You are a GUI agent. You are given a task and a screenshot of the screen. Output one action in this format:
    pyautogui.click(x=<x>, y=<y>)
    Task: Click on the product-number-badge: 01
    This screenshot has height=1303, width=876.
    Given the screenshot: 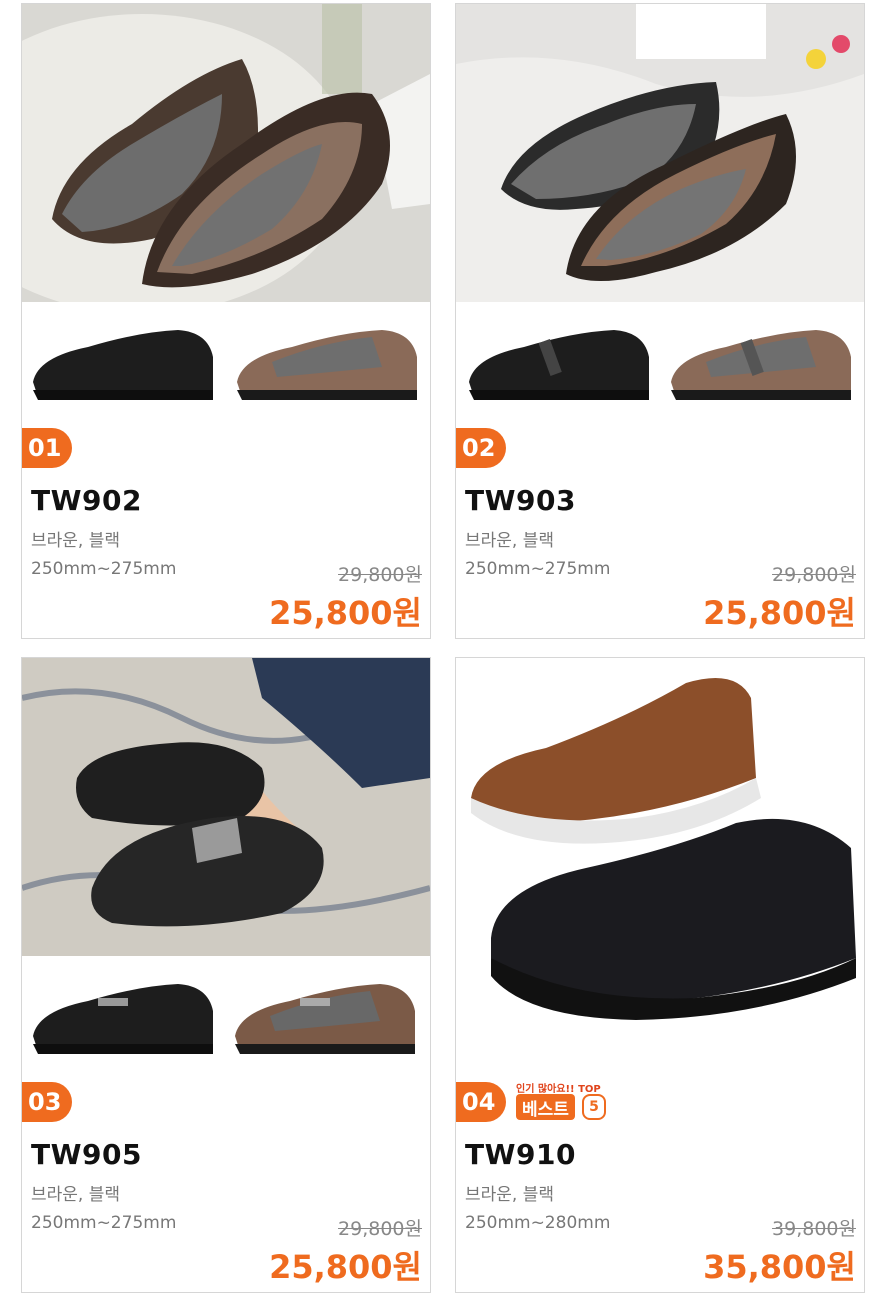 What is the action you would take?
    pyautogui.click(x=47, y=448)
    